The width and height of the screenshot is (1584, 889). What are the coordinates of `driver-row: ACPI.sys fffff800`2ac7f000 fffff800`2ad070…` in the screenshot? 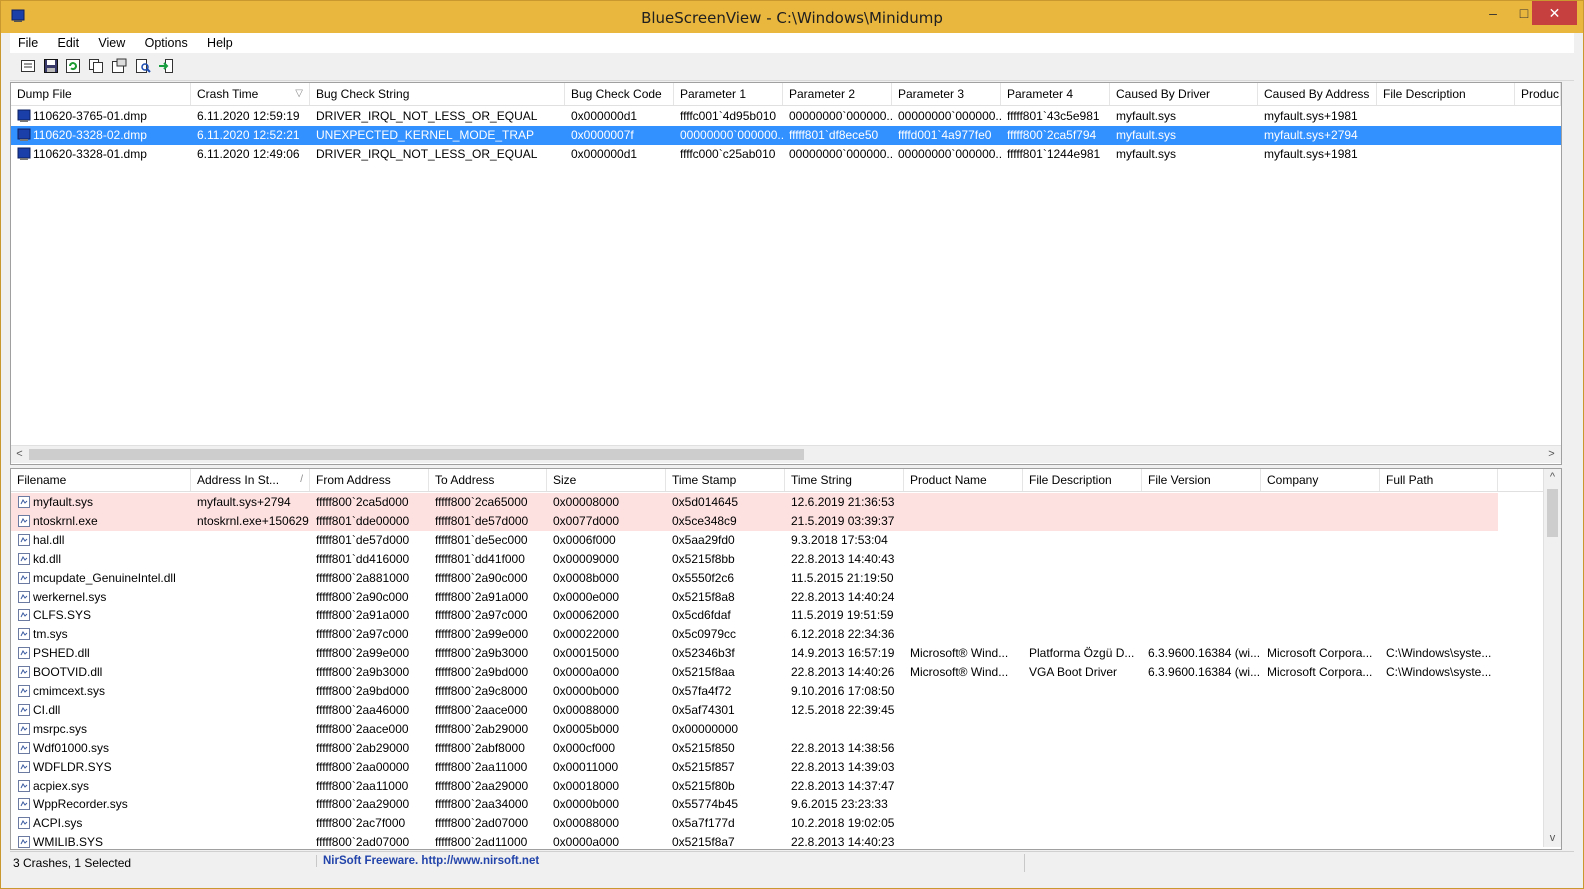 It's located at (786, 823).